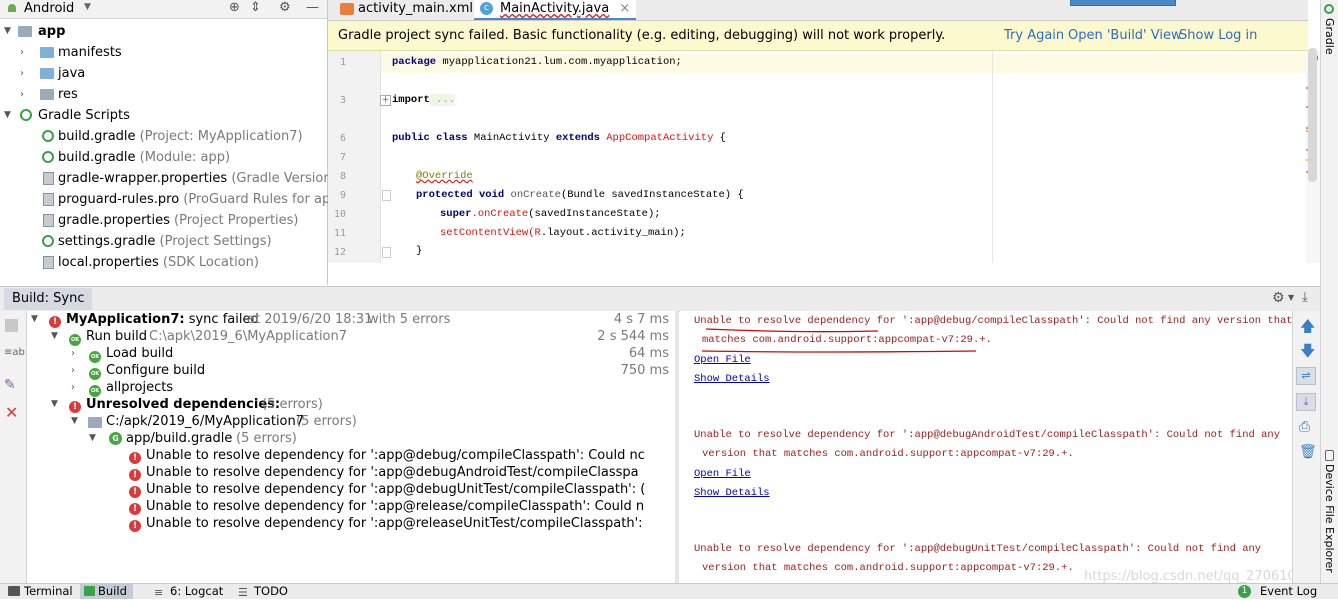  Describe the element at coordinates (484, 233) in the screenshot. I see `code-error-symbol: setContentView` at that location.